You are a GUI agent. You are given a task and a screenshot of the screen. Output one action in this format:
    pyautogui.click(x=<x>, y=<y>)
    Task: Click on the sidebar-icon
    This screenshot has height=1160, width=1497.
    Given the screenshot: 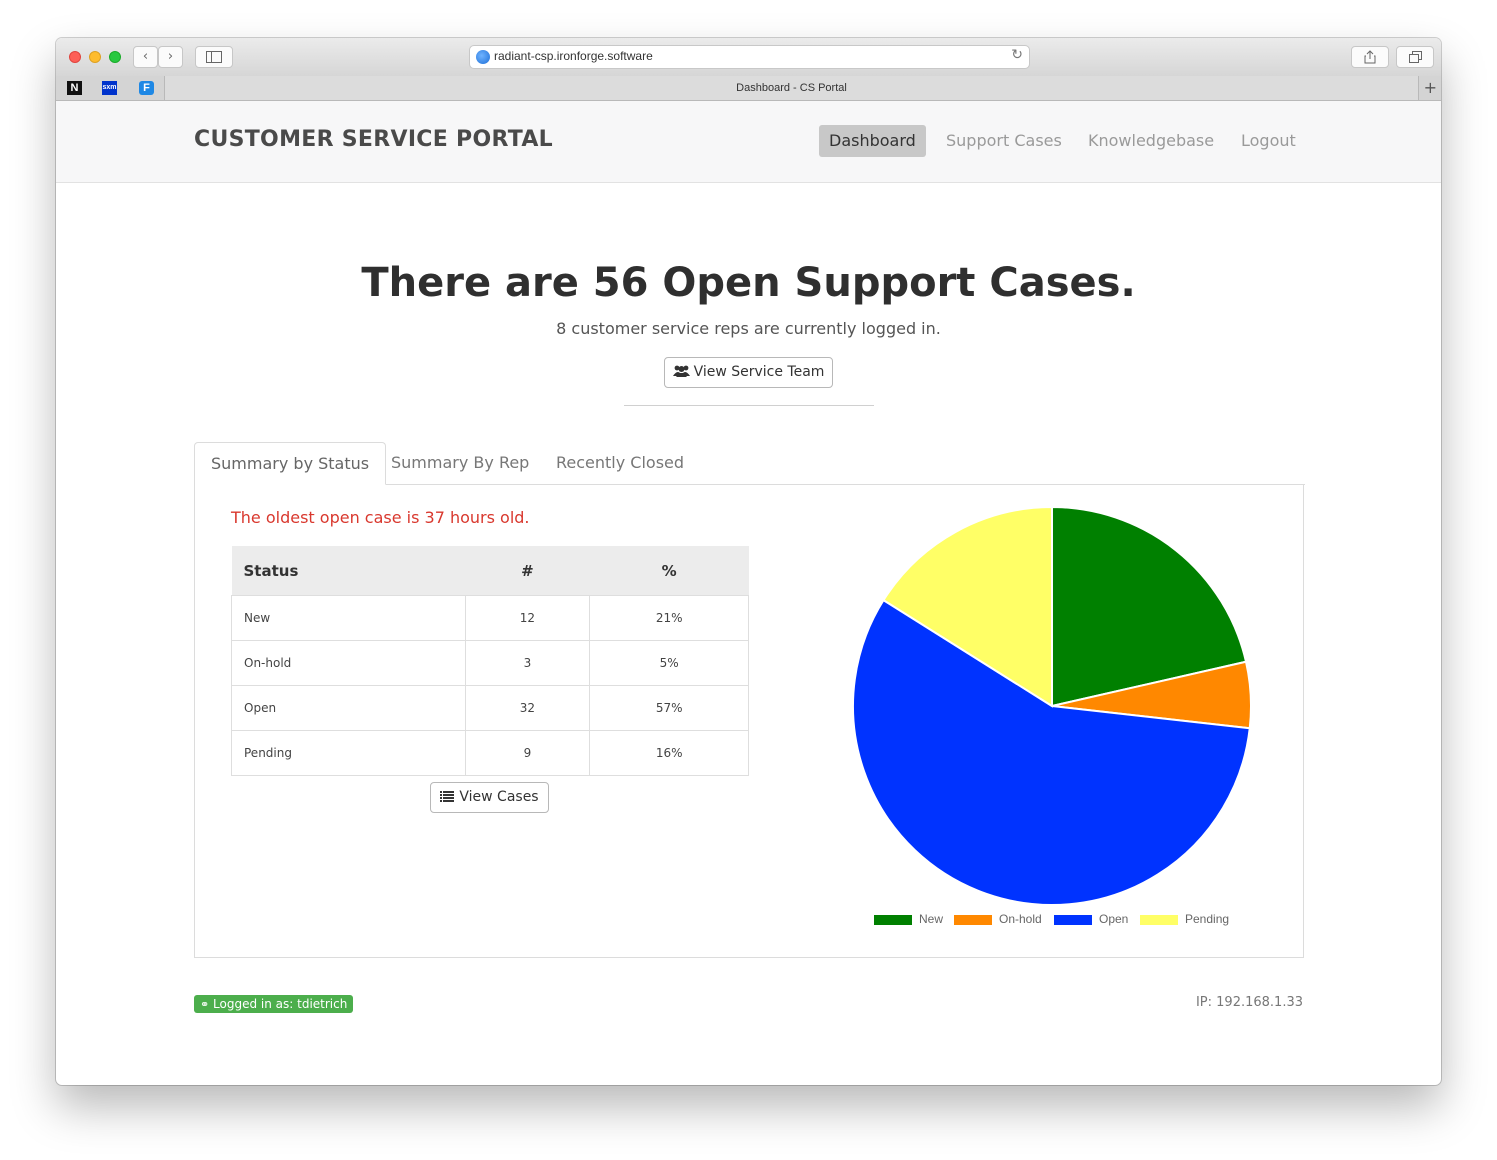 What is the action you would take?
    pyautogui.click(x=214, y=57)
    